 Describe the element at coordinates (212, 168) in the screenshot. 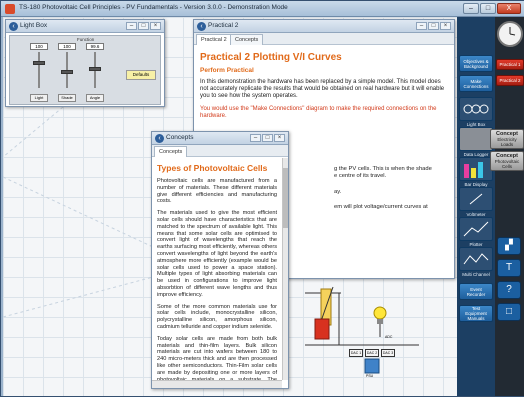

I see `concept-heading: Types of Photovoltaic Cells` at that location.